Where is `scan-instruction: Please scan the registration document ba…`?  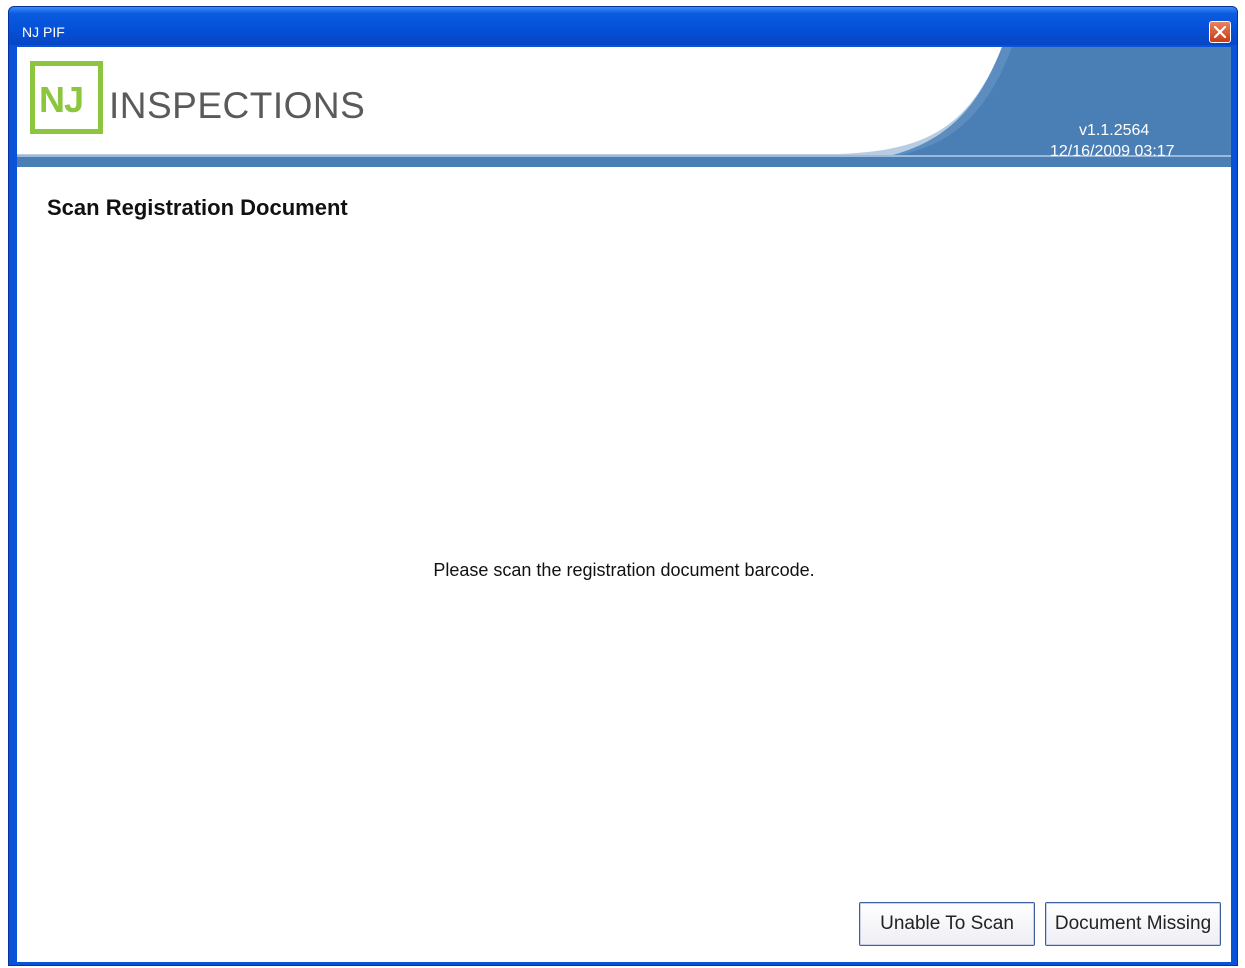 scan-instruction: Please scan the registration document ba… is located at coordinates (624, 570).